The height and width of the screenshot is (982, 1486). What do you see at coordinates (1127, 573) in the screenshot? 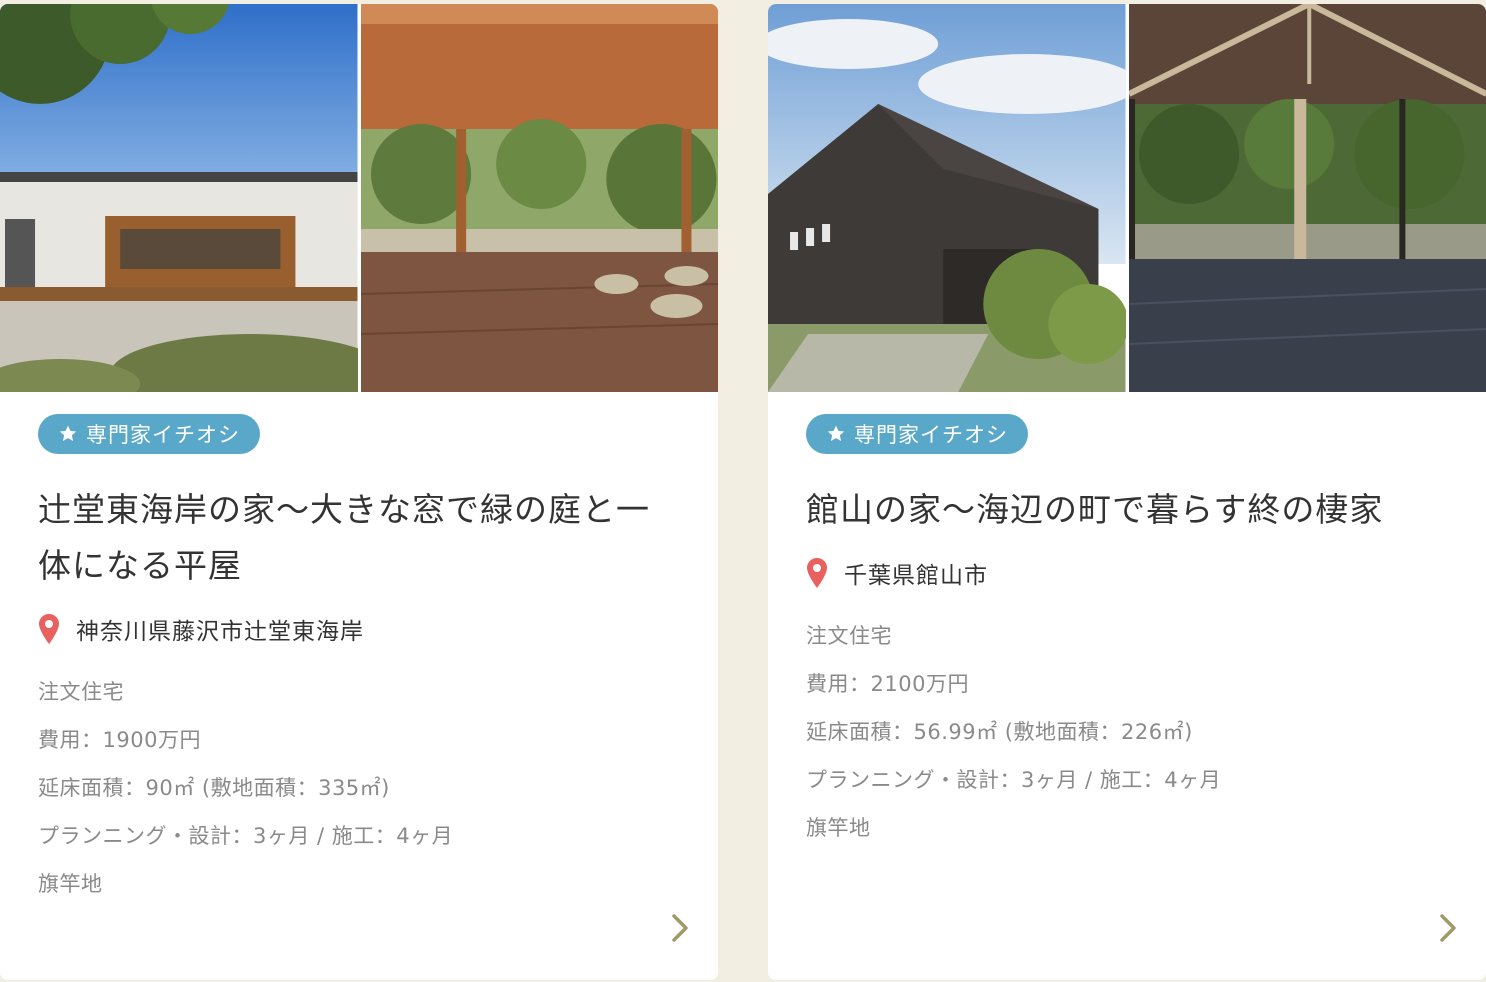
I see `location: 千葉県館山市` at bounding box center [1127, 573].